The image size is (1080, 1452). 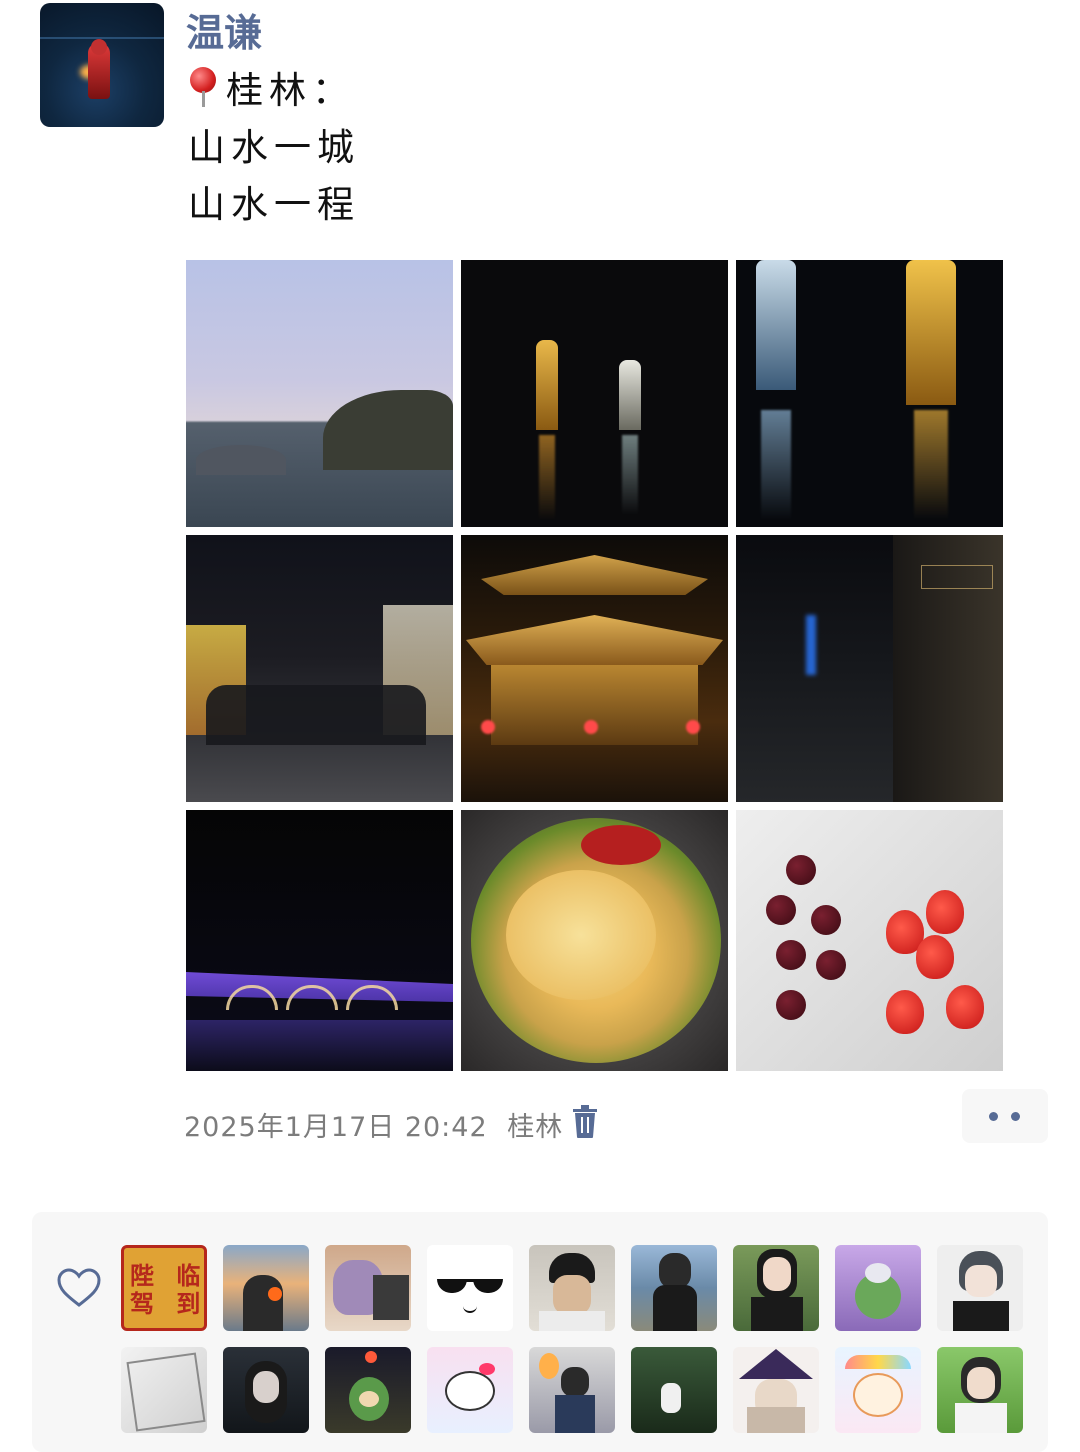 What do you see at coordinates (102, 65) in the screenshot?
I see `poster-avatar` at bounding box center [102, 65].